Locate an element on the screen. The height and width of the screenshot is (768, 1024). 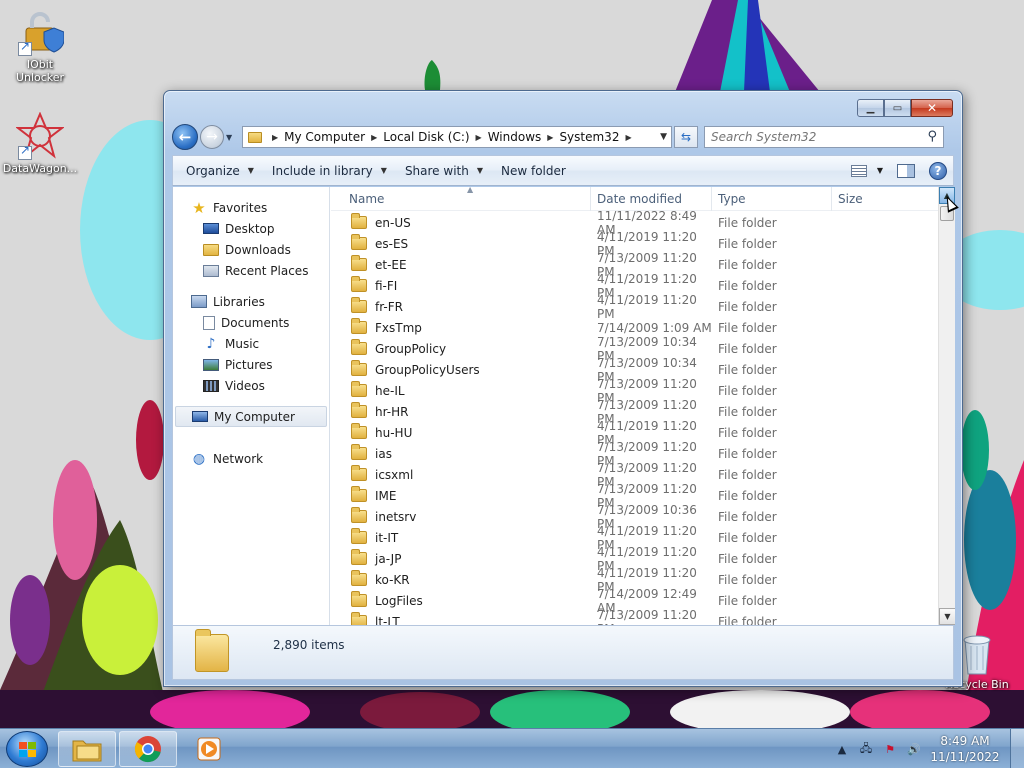
column-header-name: Name is located at coordinates (461, 199).